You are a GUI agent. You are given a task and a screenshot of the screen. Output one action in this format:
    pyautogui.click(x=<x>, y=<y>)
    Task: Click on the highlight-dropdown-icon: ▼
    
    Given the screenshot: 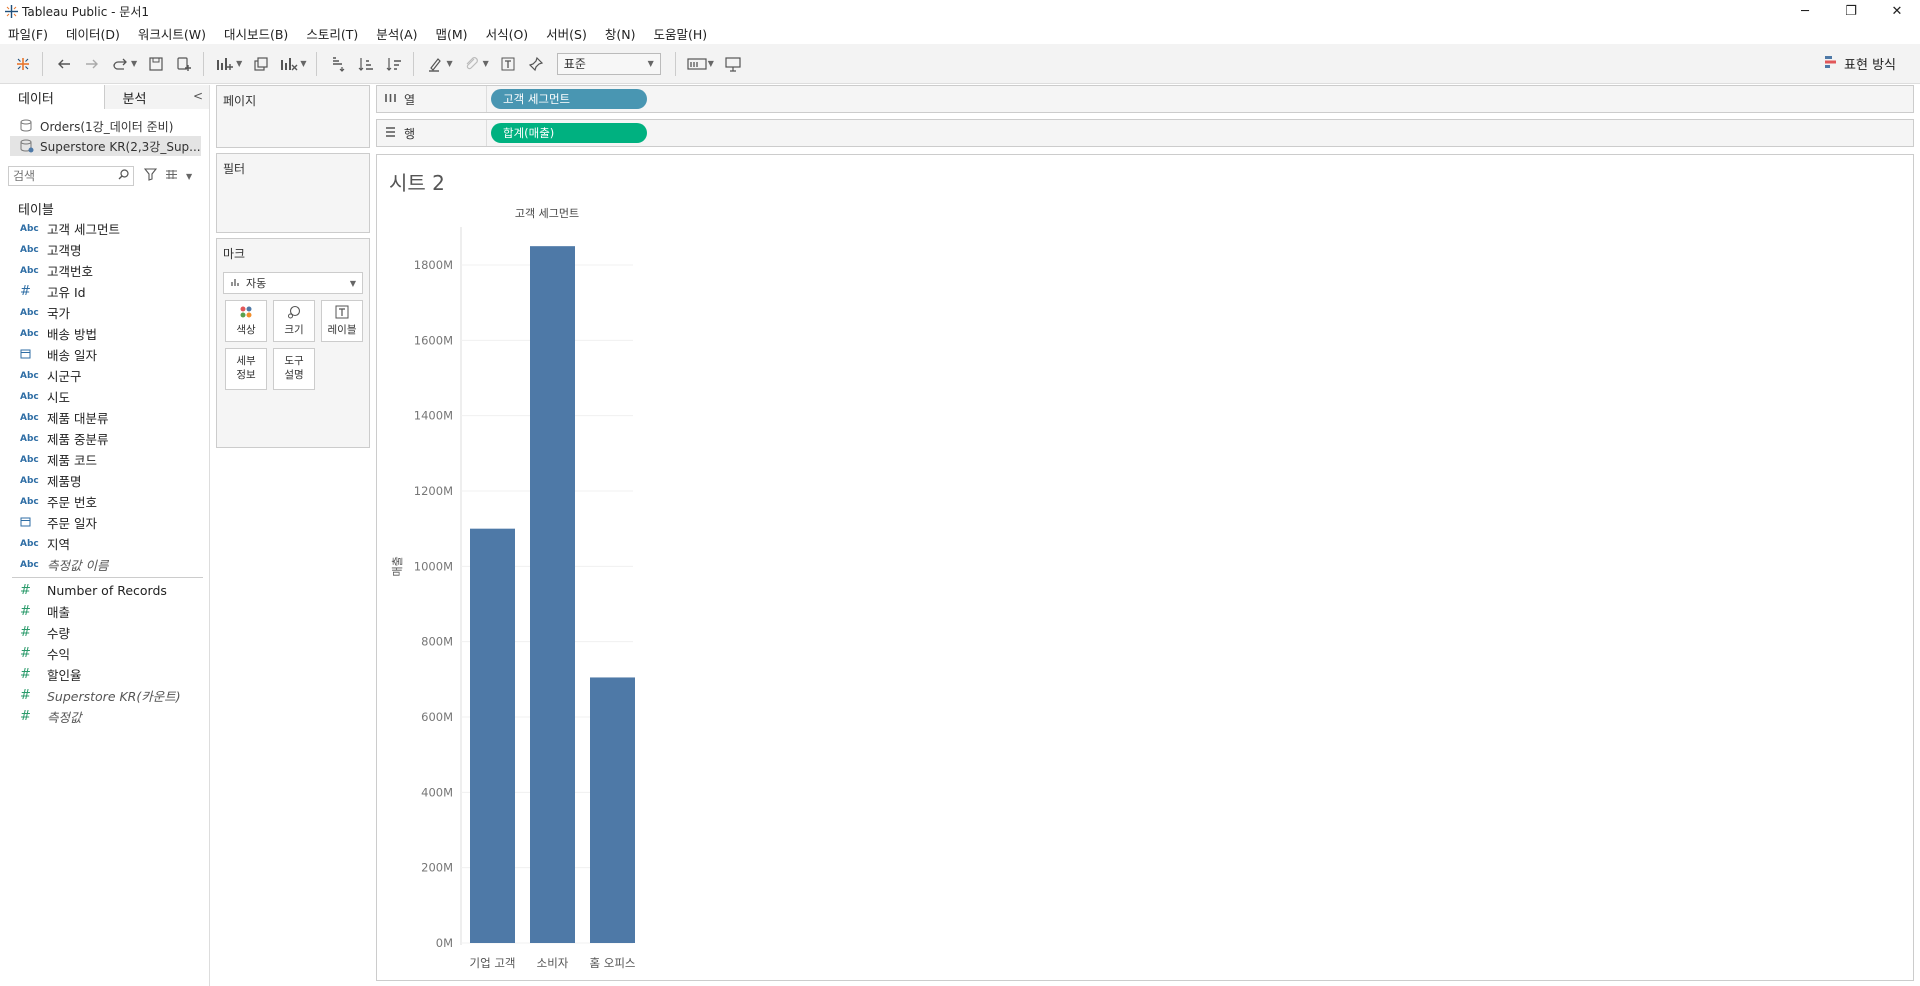 What is the action you would take?
    pyautogui.click(x=449, y=63)
    